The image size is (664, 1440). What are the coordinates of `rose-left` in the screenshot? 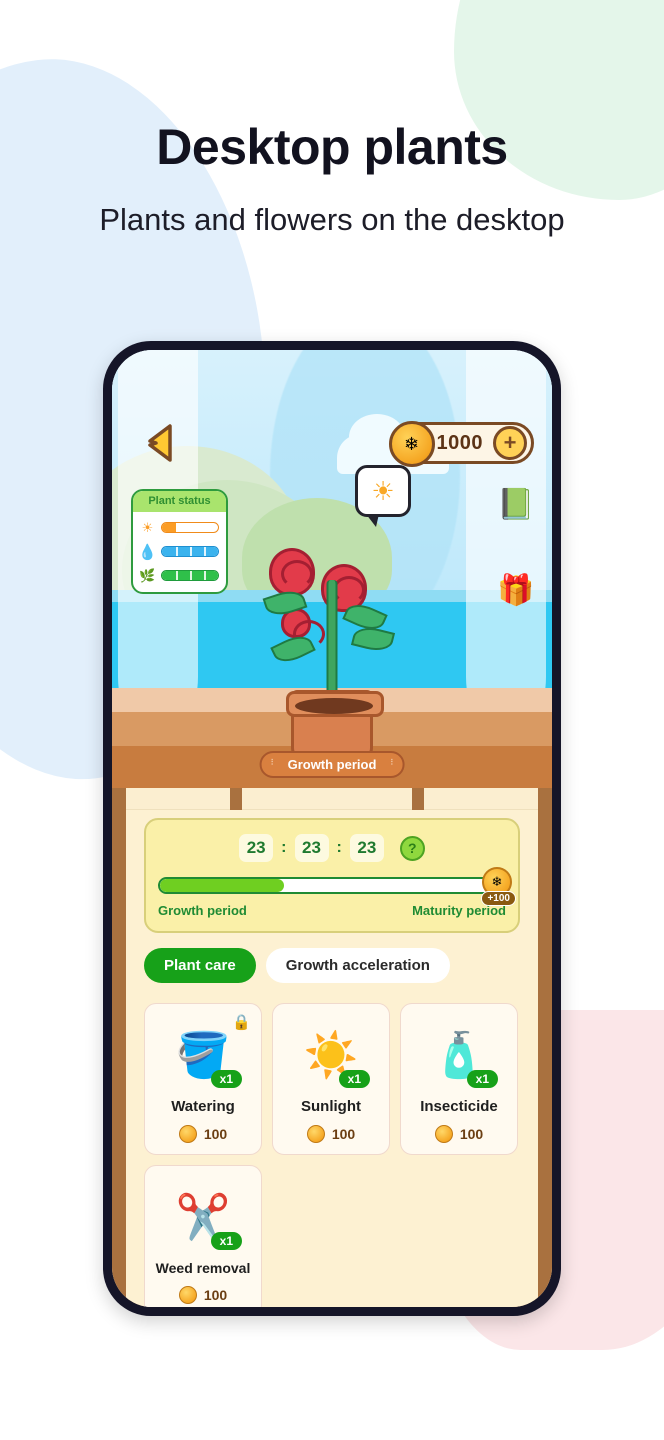 It's located at (292, 572).